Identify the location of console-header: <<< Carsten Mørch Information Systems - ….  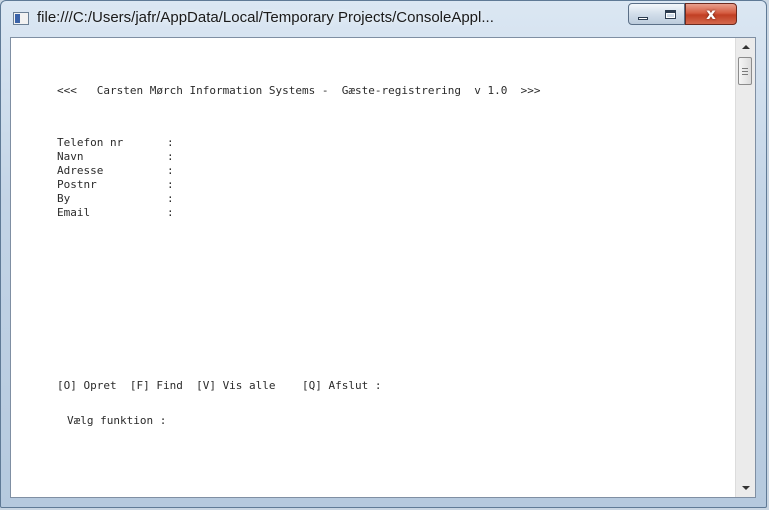
(299, 90).